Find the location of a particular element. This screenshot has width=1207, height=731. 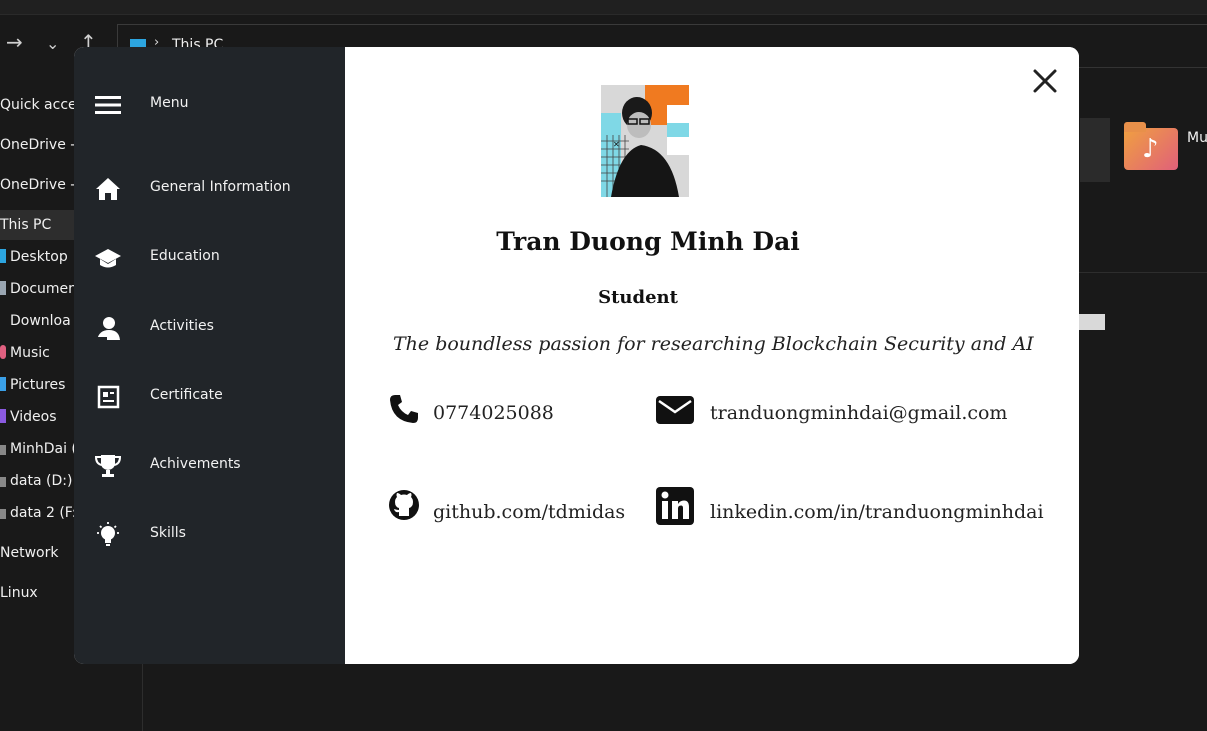

music-icon is located at coordinates (3, 352).